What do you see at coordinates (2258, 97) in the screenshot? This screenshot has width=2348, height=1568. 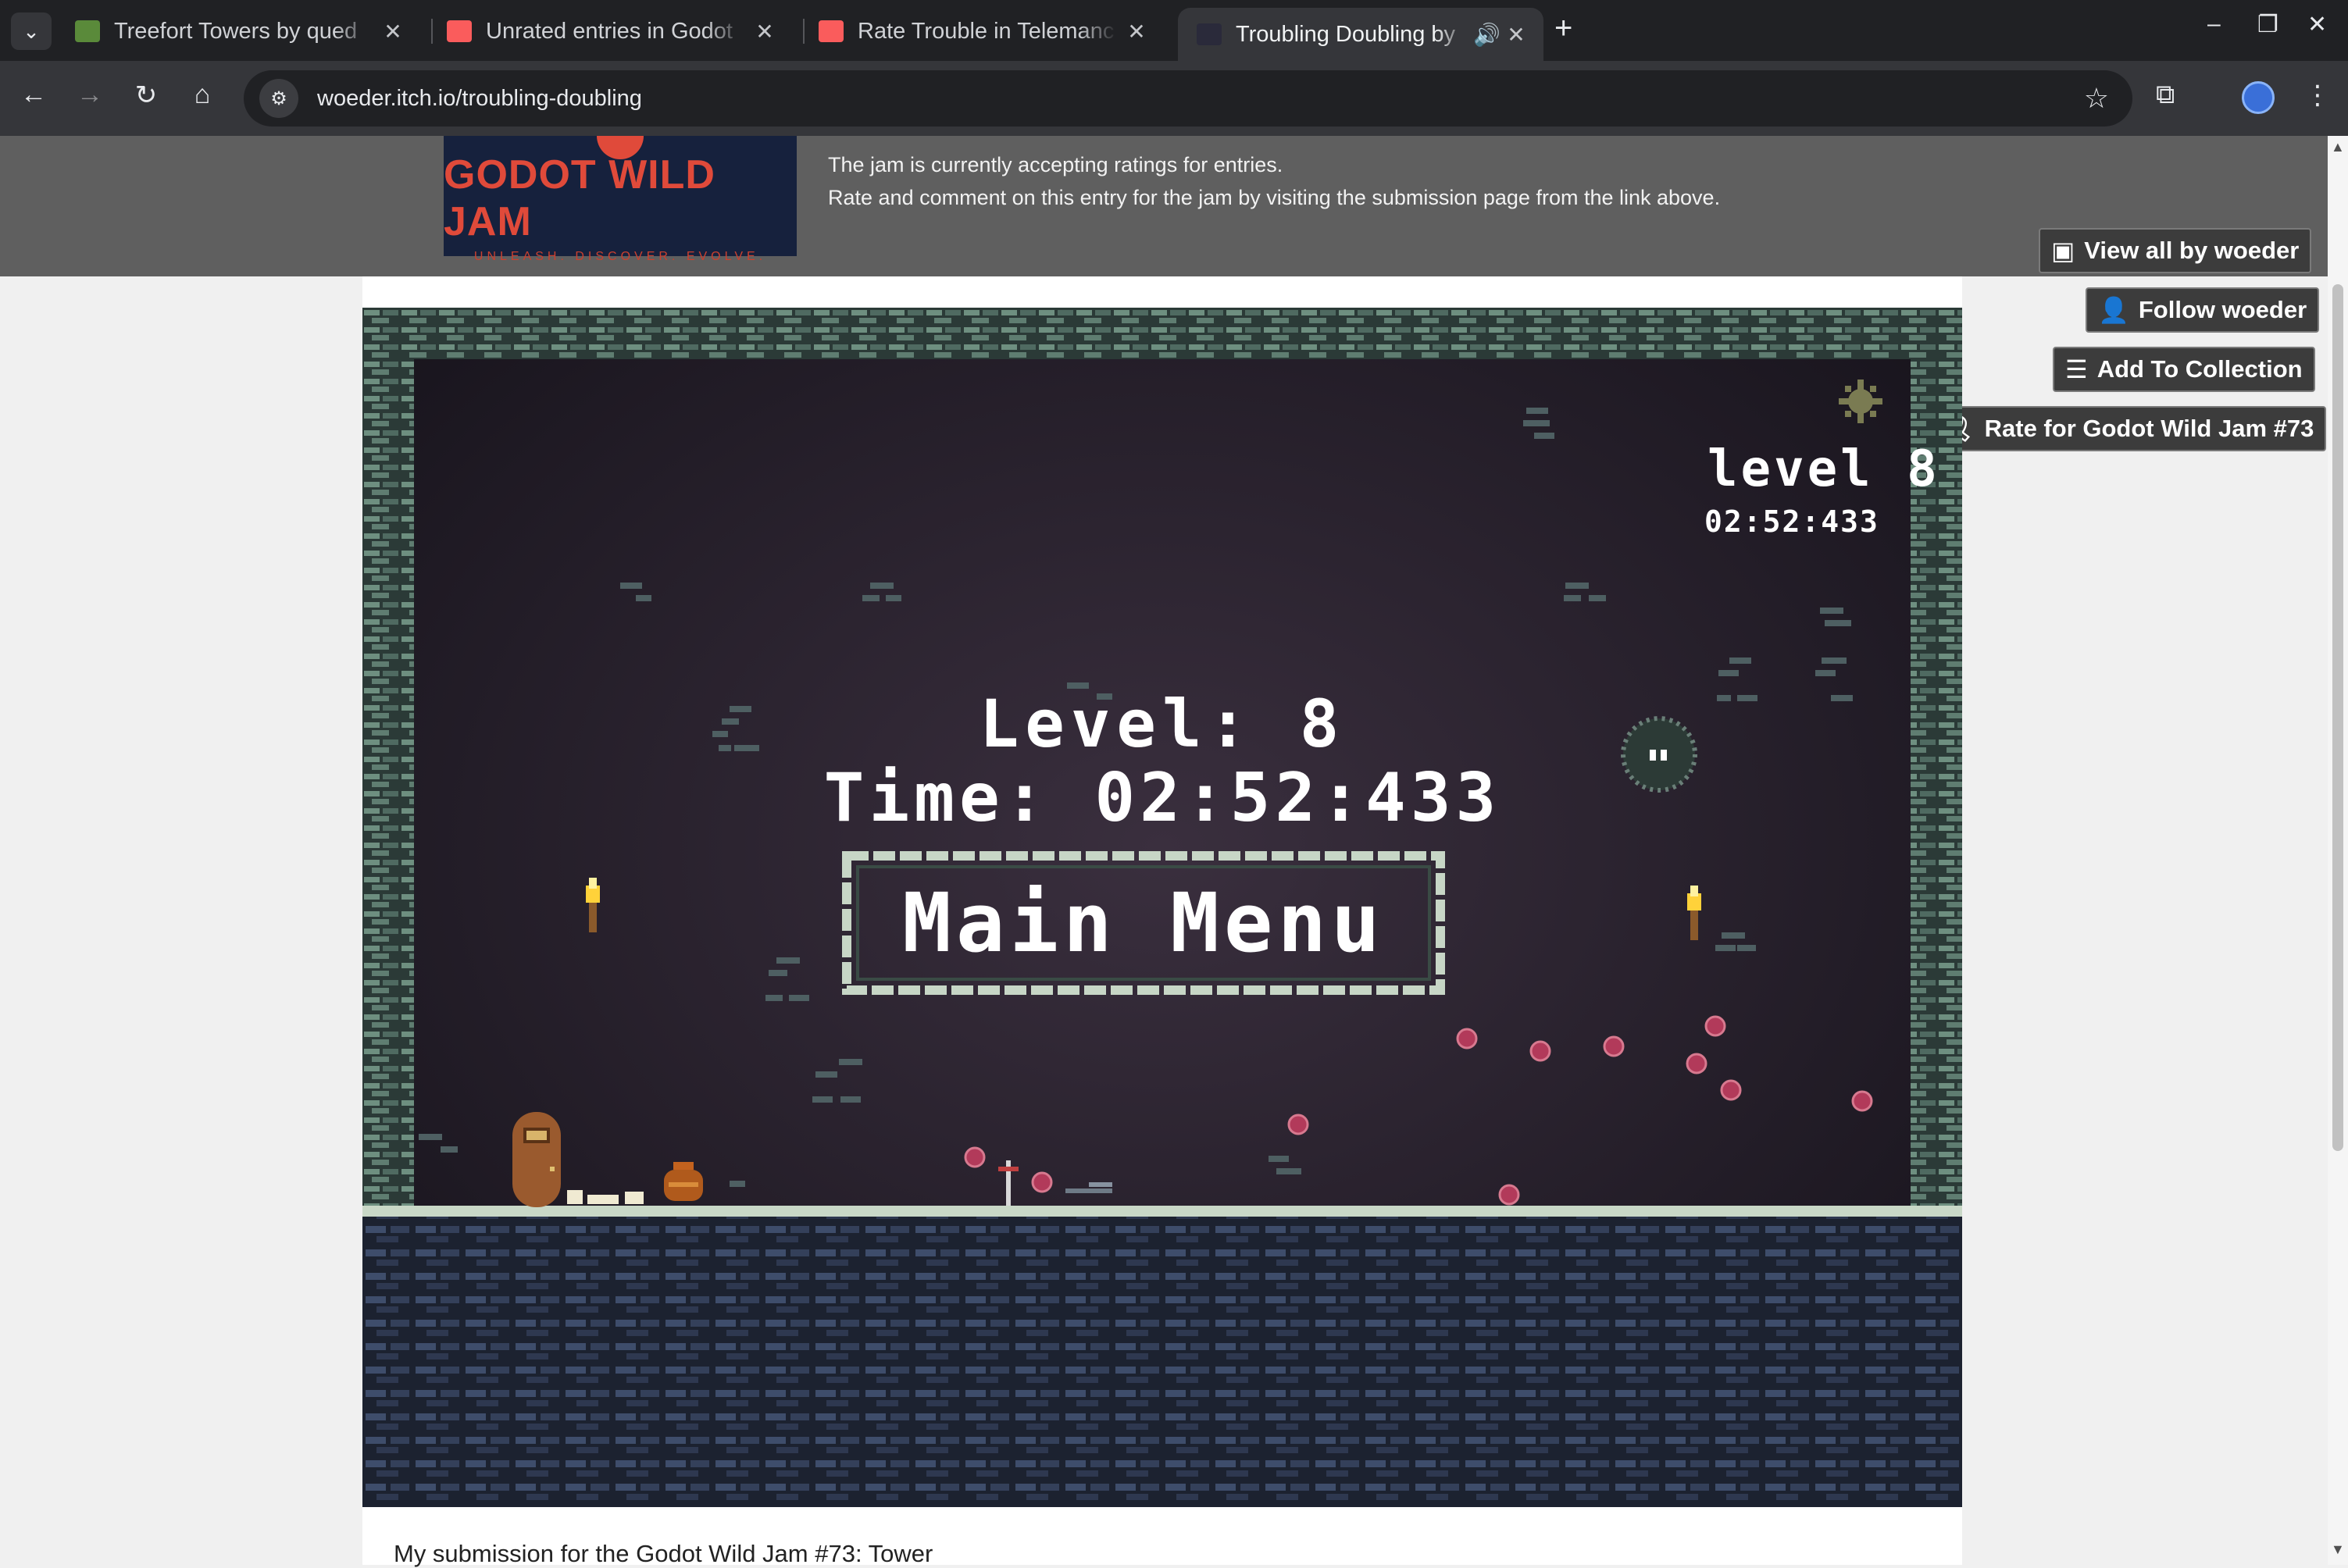 I see `profile-avatar` at bounding box center [2258, 97].